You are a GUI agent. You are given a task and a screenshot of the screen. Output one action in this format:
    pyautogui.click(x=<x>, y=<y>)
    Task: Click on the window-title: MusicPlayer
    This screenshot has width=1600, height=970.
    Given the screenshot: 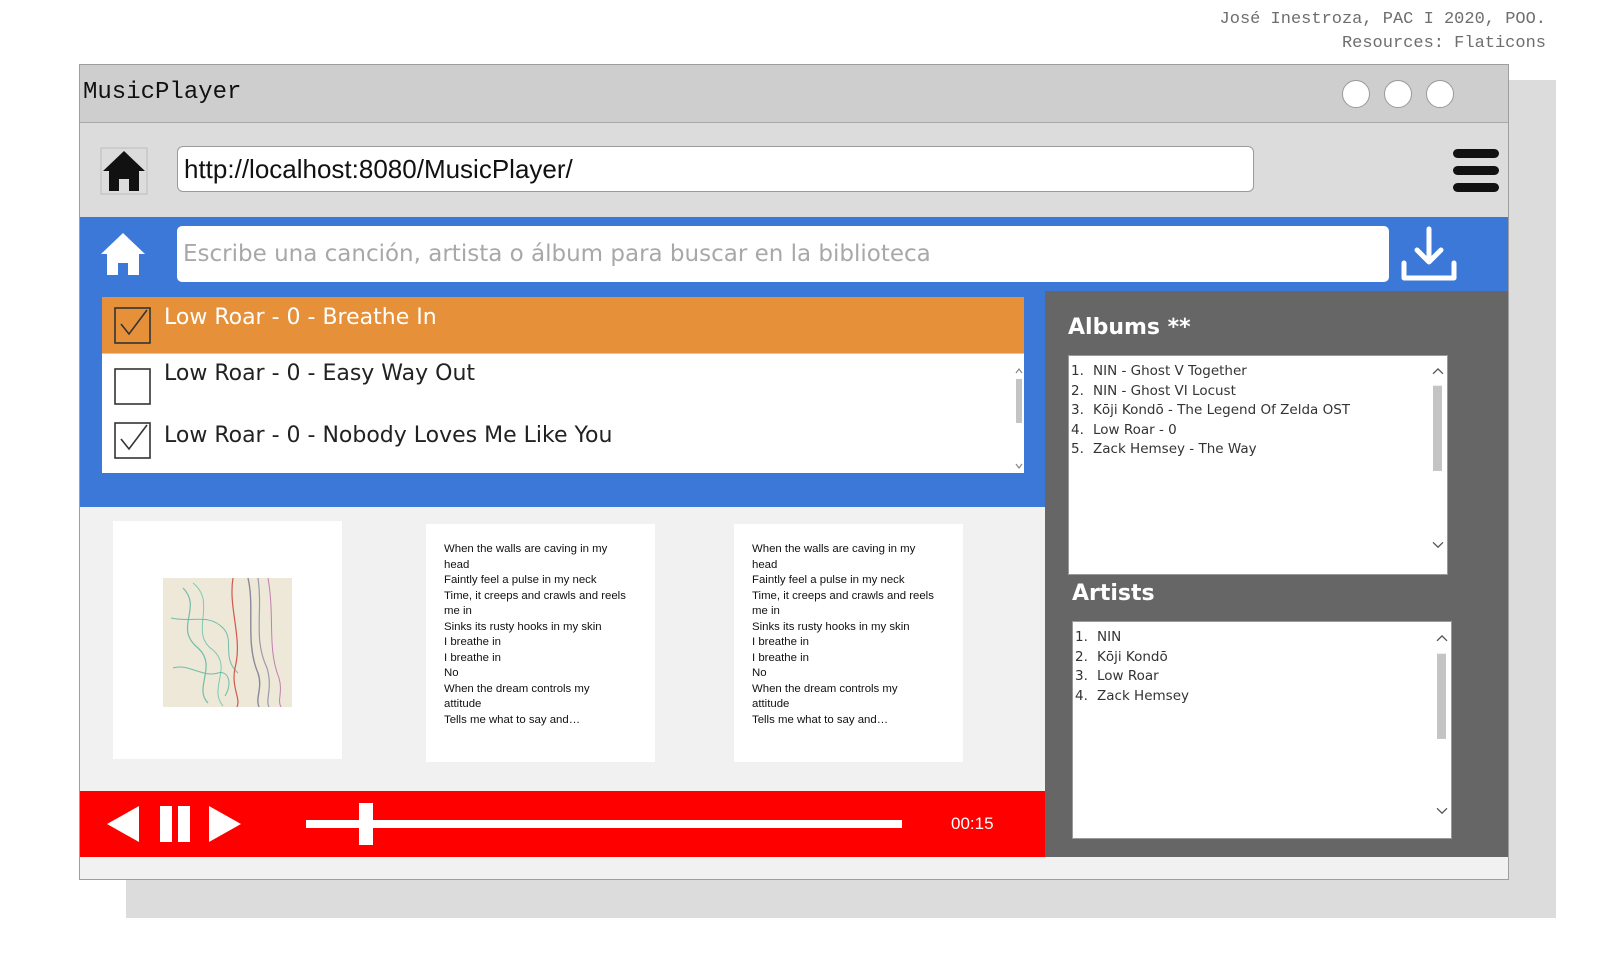 What is the action you would take?
    pyautogui.click(x=162, y=92)
    